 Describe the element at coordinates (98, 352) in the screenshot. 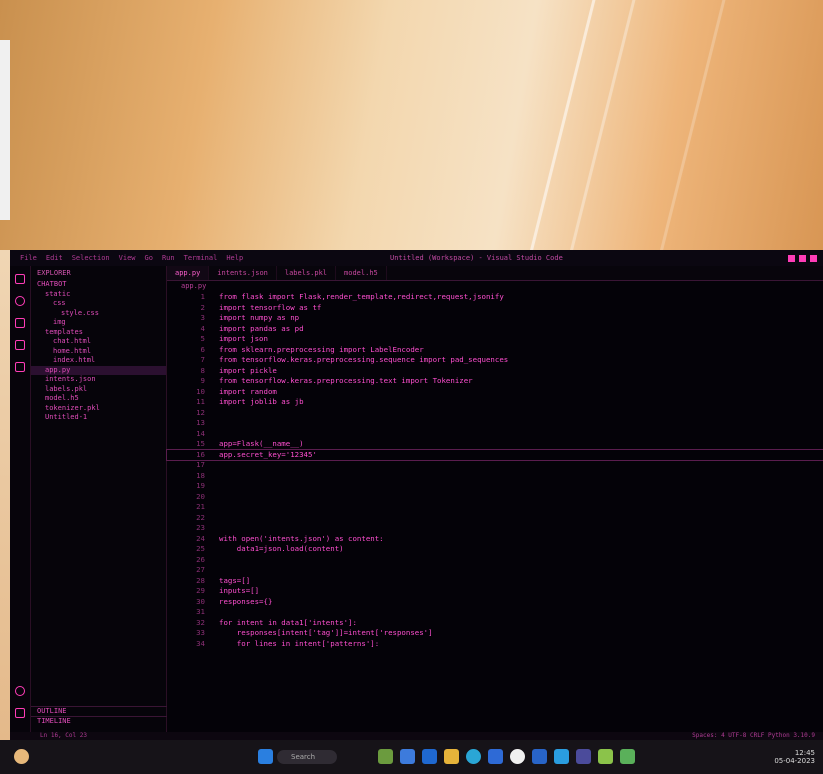

I see `tree-item: home.html` at that location.